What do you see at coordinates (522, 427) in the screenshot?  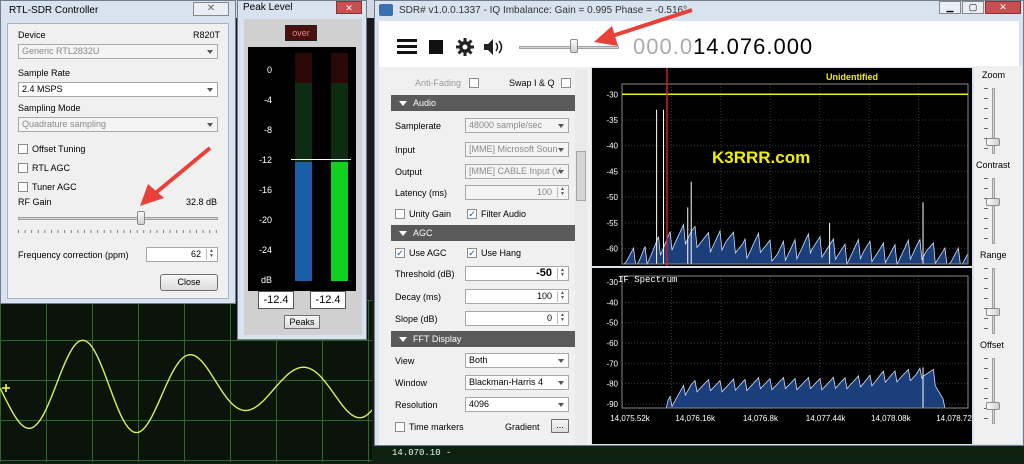 I see `gradient-label: Gradient` at bounding box center [522, 427].